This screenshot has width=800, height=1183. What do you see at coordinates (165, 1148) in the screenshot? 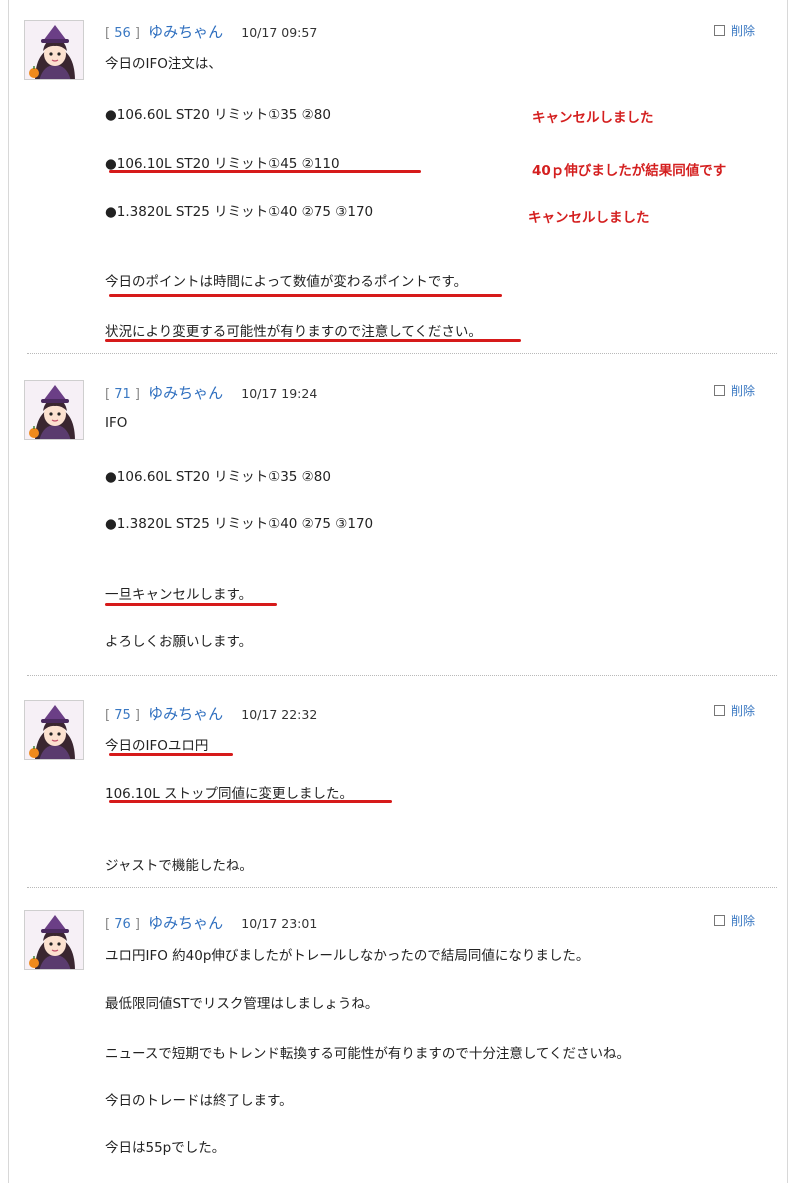
I see `post-text-line: 今日は55pでした。` at bounding box center [165, 1148].